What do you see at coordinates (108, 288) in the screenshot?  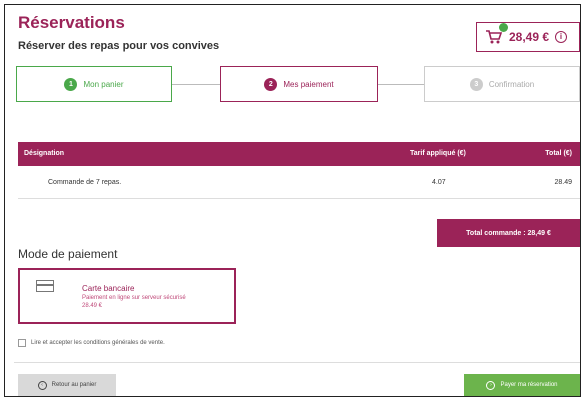 I see `payment-option-name: Carte bancaire` at bounding box center [108, 288].